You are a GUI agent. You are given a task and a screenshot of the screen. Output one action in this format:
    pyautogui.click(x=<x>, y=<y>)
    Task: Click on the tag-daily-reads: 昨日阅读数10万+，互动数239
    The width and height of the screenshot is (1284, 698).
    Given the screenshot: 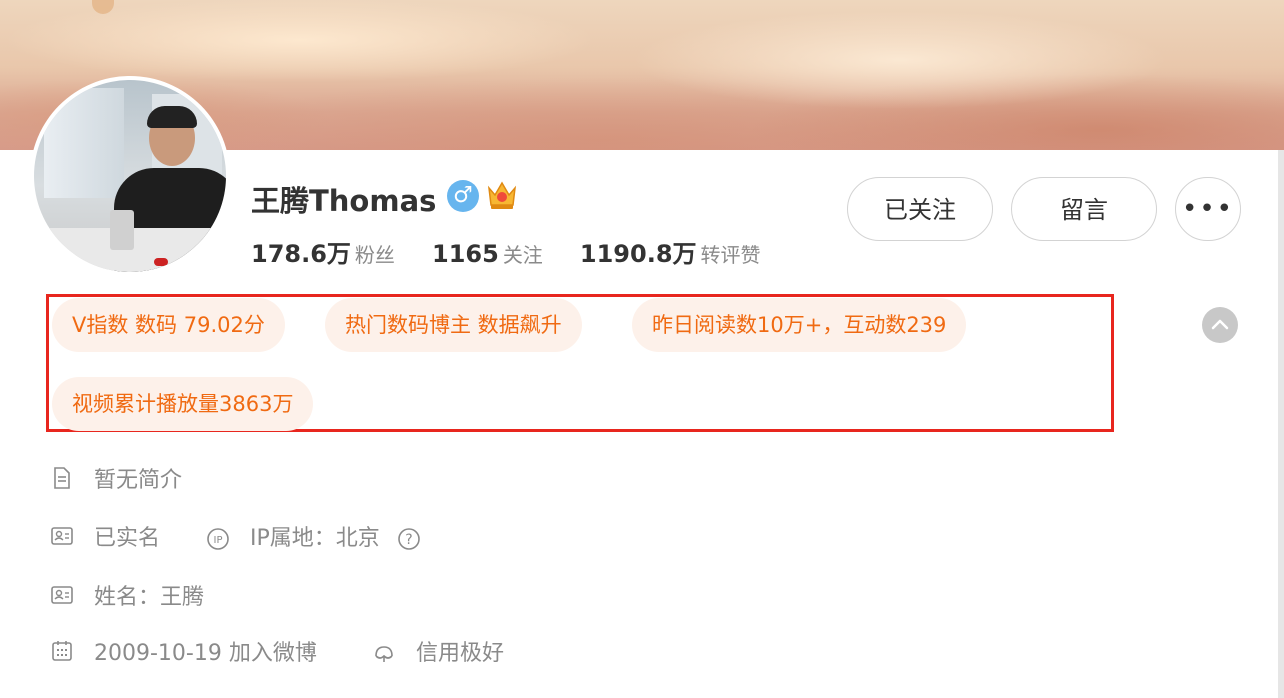 What is the action you would take?
    pyautogui.click(x=799, y=325)
    